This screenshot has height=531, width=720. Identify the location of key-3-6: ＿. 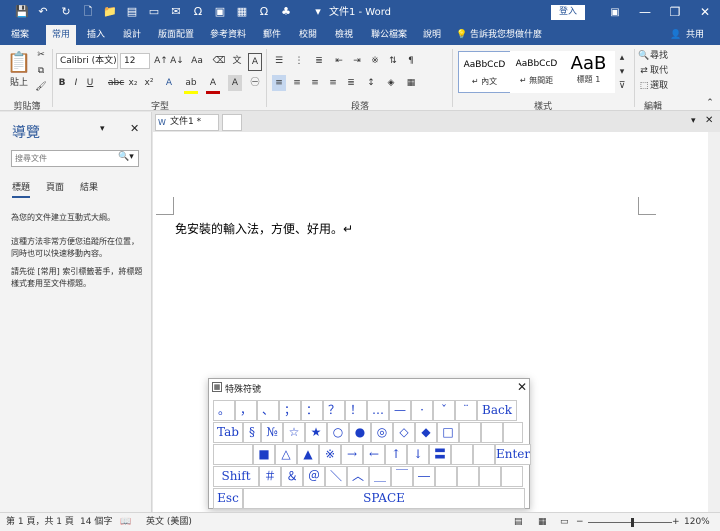
(380, 476).